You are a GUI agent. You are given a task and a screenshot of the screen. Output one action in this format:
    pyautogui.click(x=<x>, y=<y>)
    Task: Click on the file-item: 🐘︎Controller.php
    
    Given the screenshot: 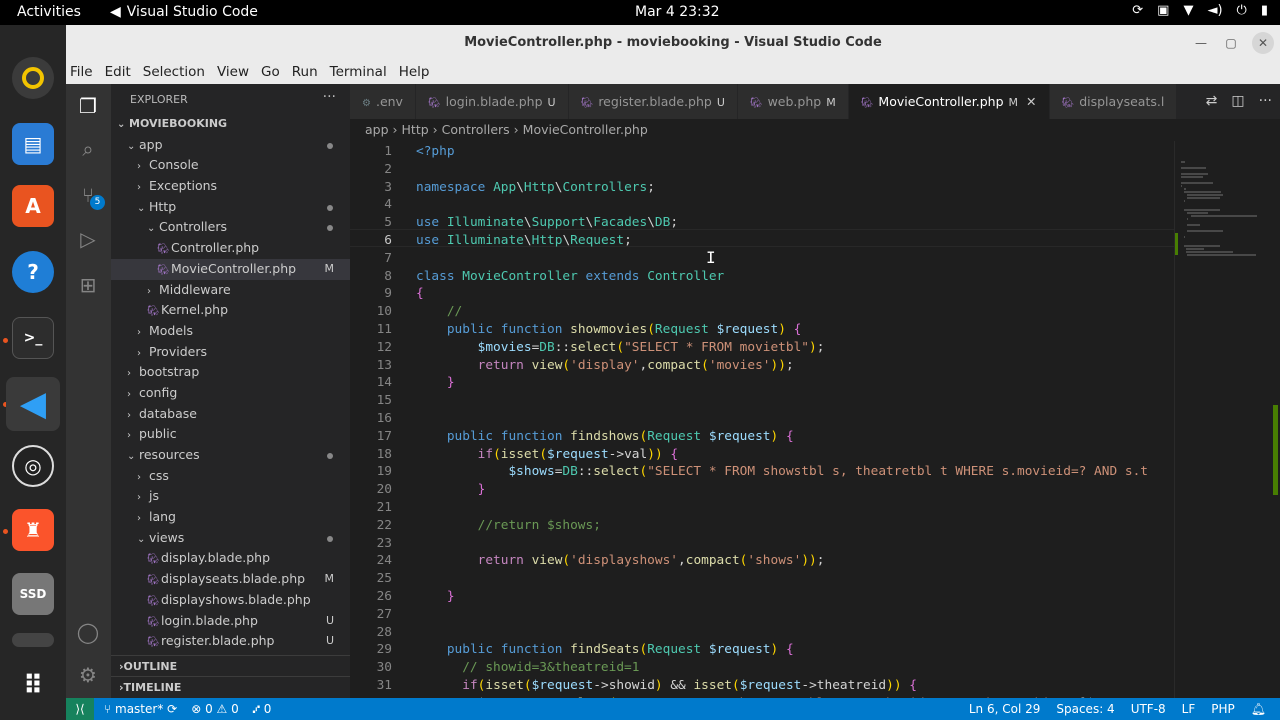 What is the action you would take?
    pyautogui.click(x=230, y=248)
    